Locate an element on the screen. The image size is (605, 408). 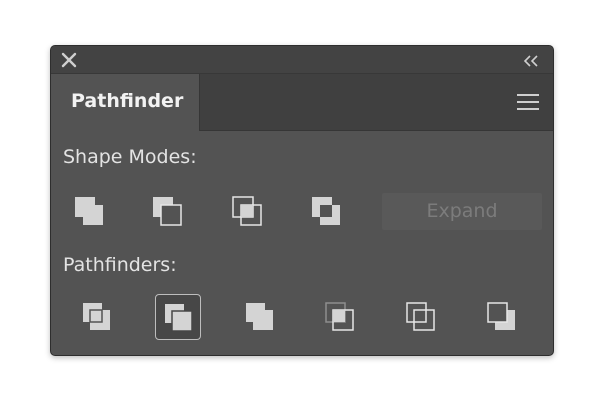
minus-back-button is located at coordinates (502, 317).